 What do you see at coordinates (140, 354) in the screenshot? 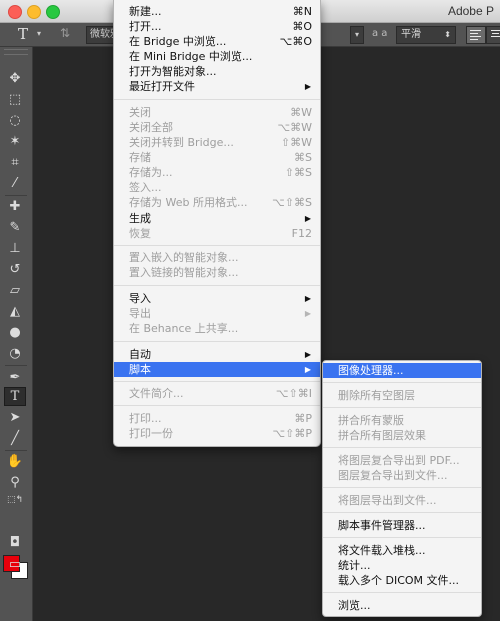
I see `menu-item-label: 自动` at bounding box center [140, 354].